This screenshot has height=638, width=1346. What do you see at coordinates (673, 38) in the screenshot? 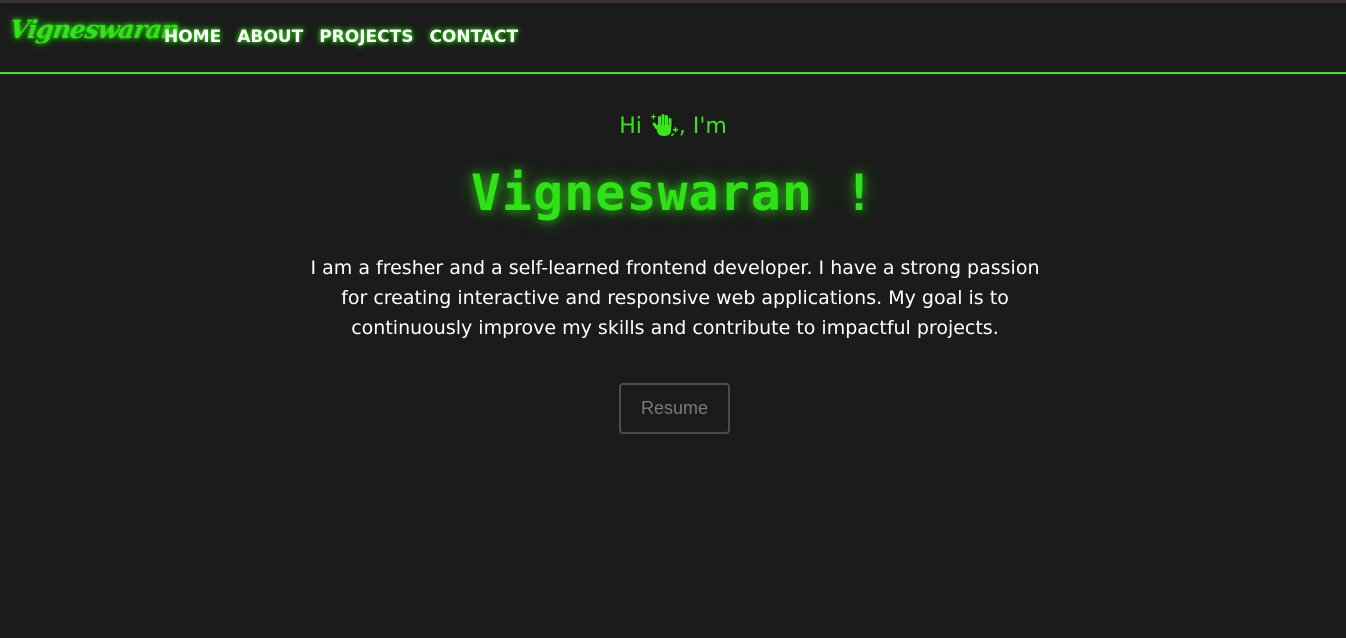
I see `navbar: Vigneswaran HOME ABOUT PROJECTS CONTACT` at bounding box center [673, 38].